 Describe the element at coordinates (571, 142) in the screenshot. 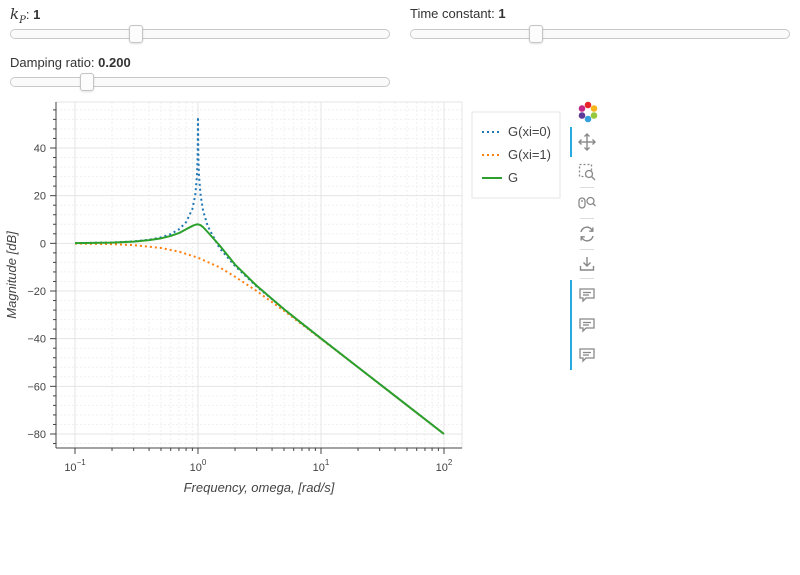

I see `active-drag-tool-indicator` at that location.